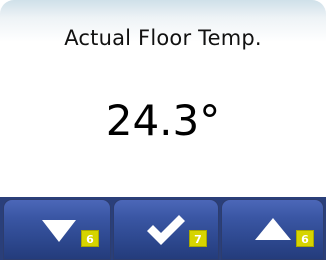 This screenshot has height=260, width=326. What do you see at coordinates (305, 238) in the screenshot?
I see `up-button-badge: 6` at bounding box center [305, 238].